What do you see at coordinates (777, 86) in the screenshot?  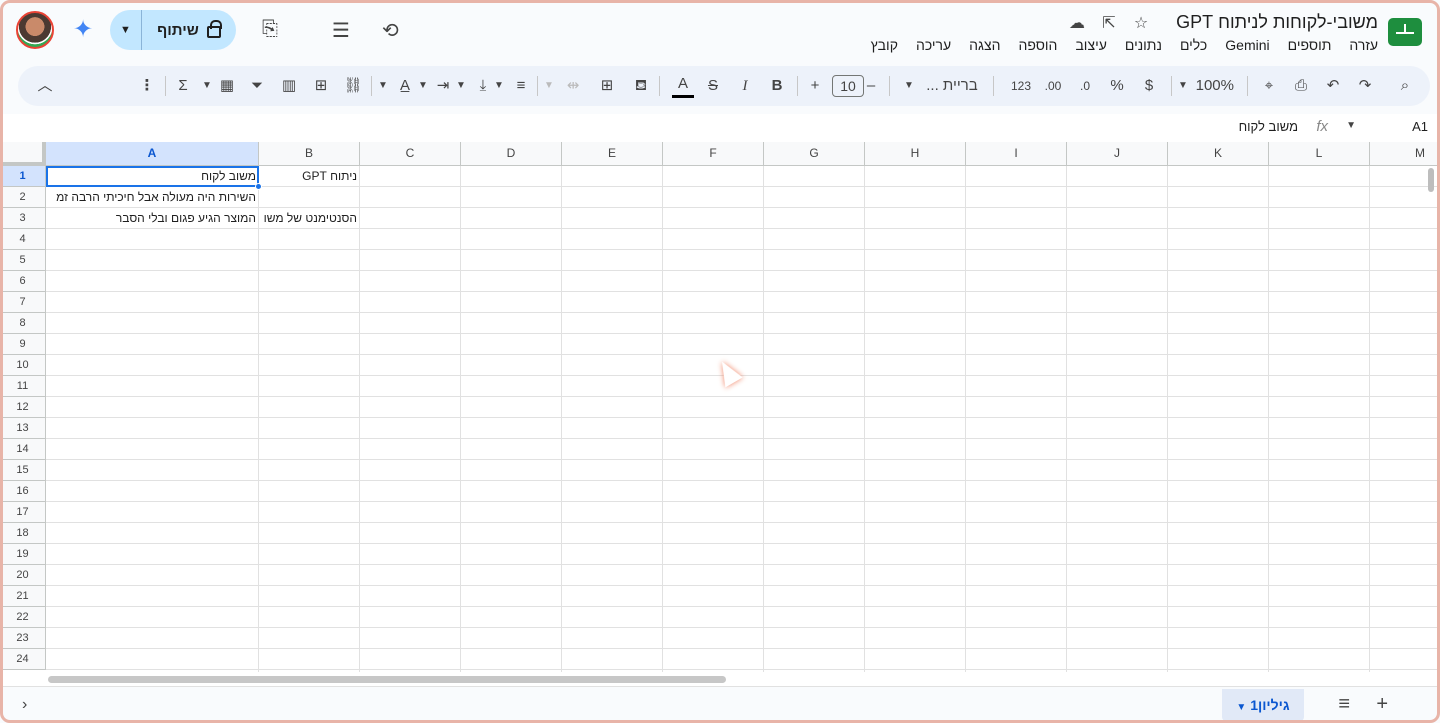 I see `bold-button: B` at bounding box center [777, 86].